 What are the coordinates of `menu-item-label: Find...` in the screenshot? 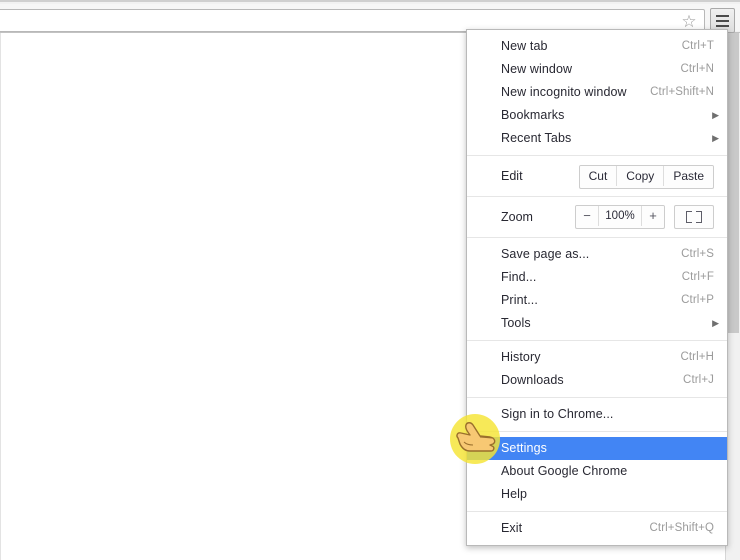 It's located at (519, 277).